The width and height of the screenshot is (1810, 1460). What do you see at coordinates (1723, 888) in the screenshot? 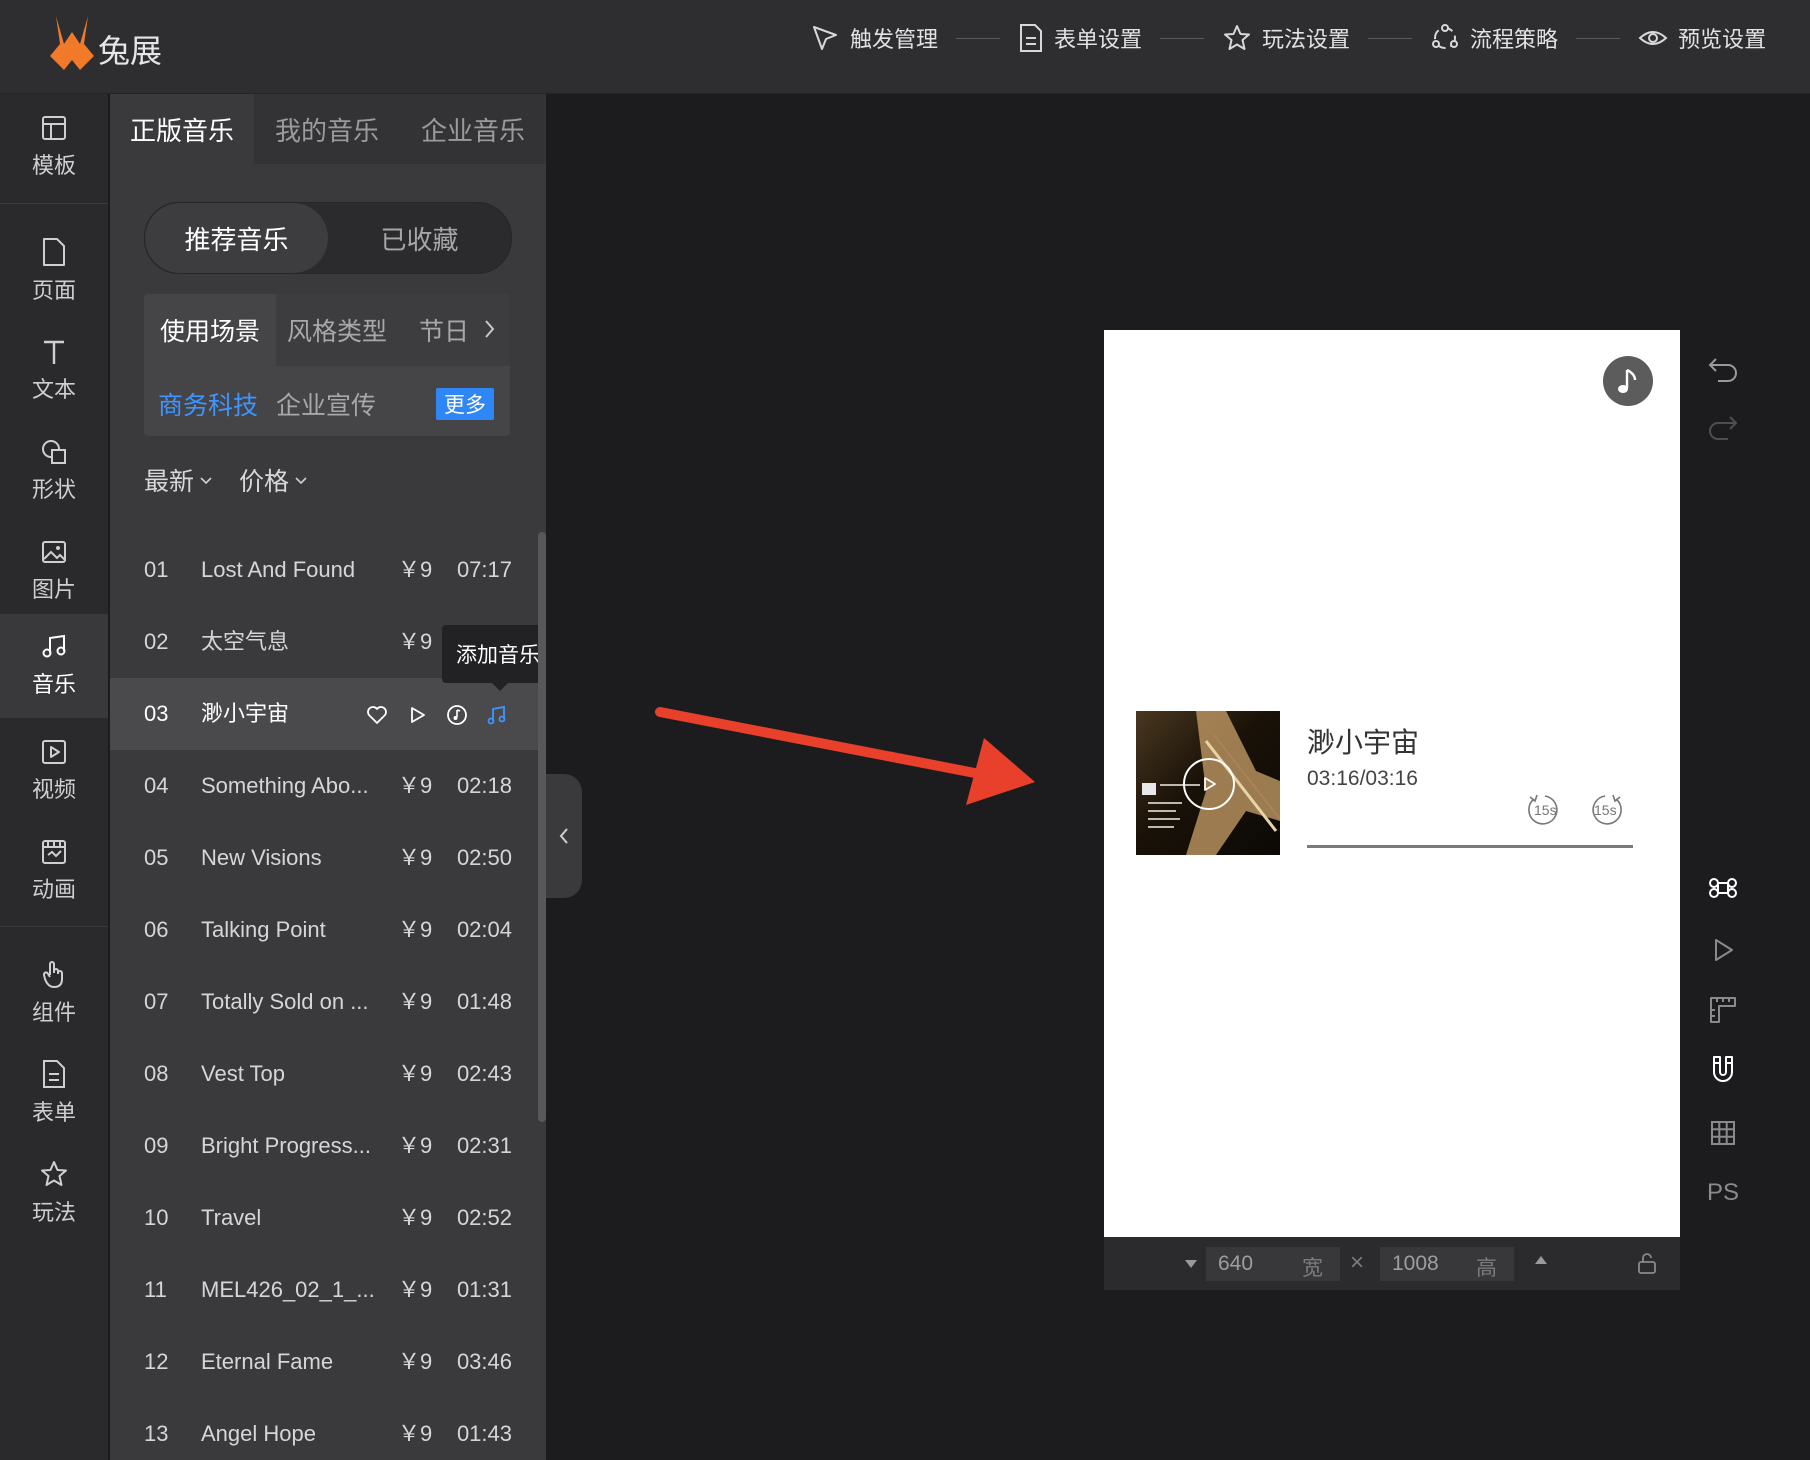
I see `shortcut-button` at bounding box center [1723, 888].